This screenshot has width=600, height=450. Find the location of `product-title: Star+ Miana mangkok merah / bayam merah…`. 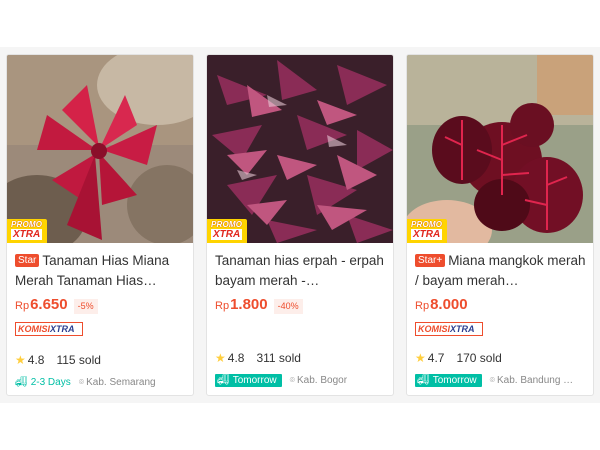

product-title: Star+ Miana mangkok merah / bayam merah… is located at coordinates (501, 272).